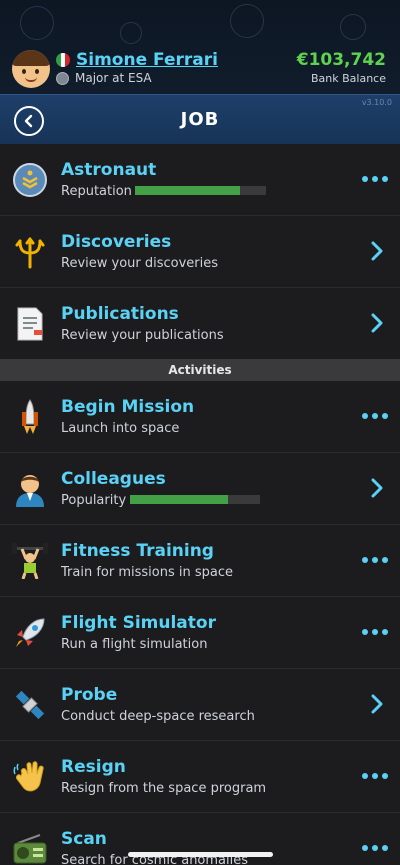 The width and height of the screenshot is (400, 865). What do you see at coordinates (158, 716) in the screenshot?
I see `item-subtitle: Conduct deep-space research` at bounding box center [158, 716].